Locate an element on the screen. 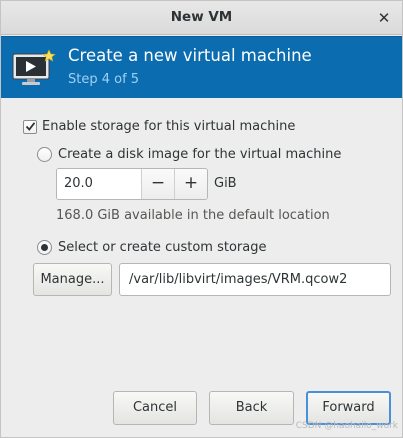 The height and width of the screenshot is (438, 403). increment-button: + is located at coordinates (190, 184).